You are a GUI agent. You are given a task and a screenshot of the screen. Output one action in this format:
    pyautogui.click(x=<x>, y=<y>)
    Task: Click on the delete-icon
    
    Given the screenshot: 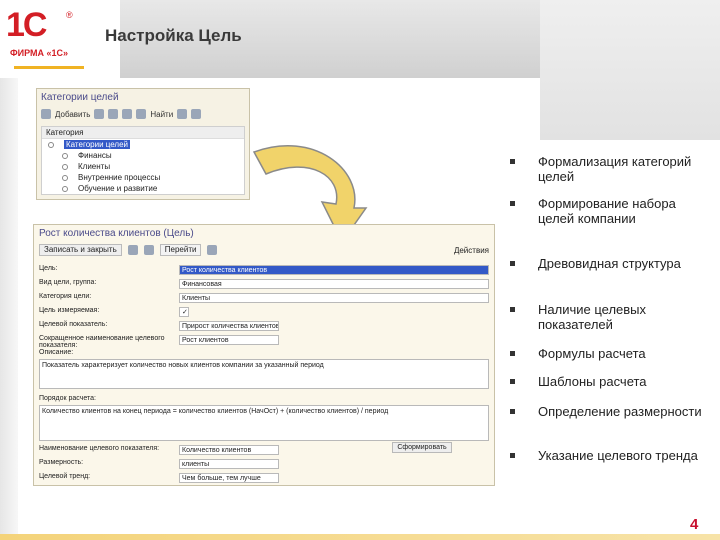 What is the action you would take?
    pyautogui.click(x=127, y=114)
    